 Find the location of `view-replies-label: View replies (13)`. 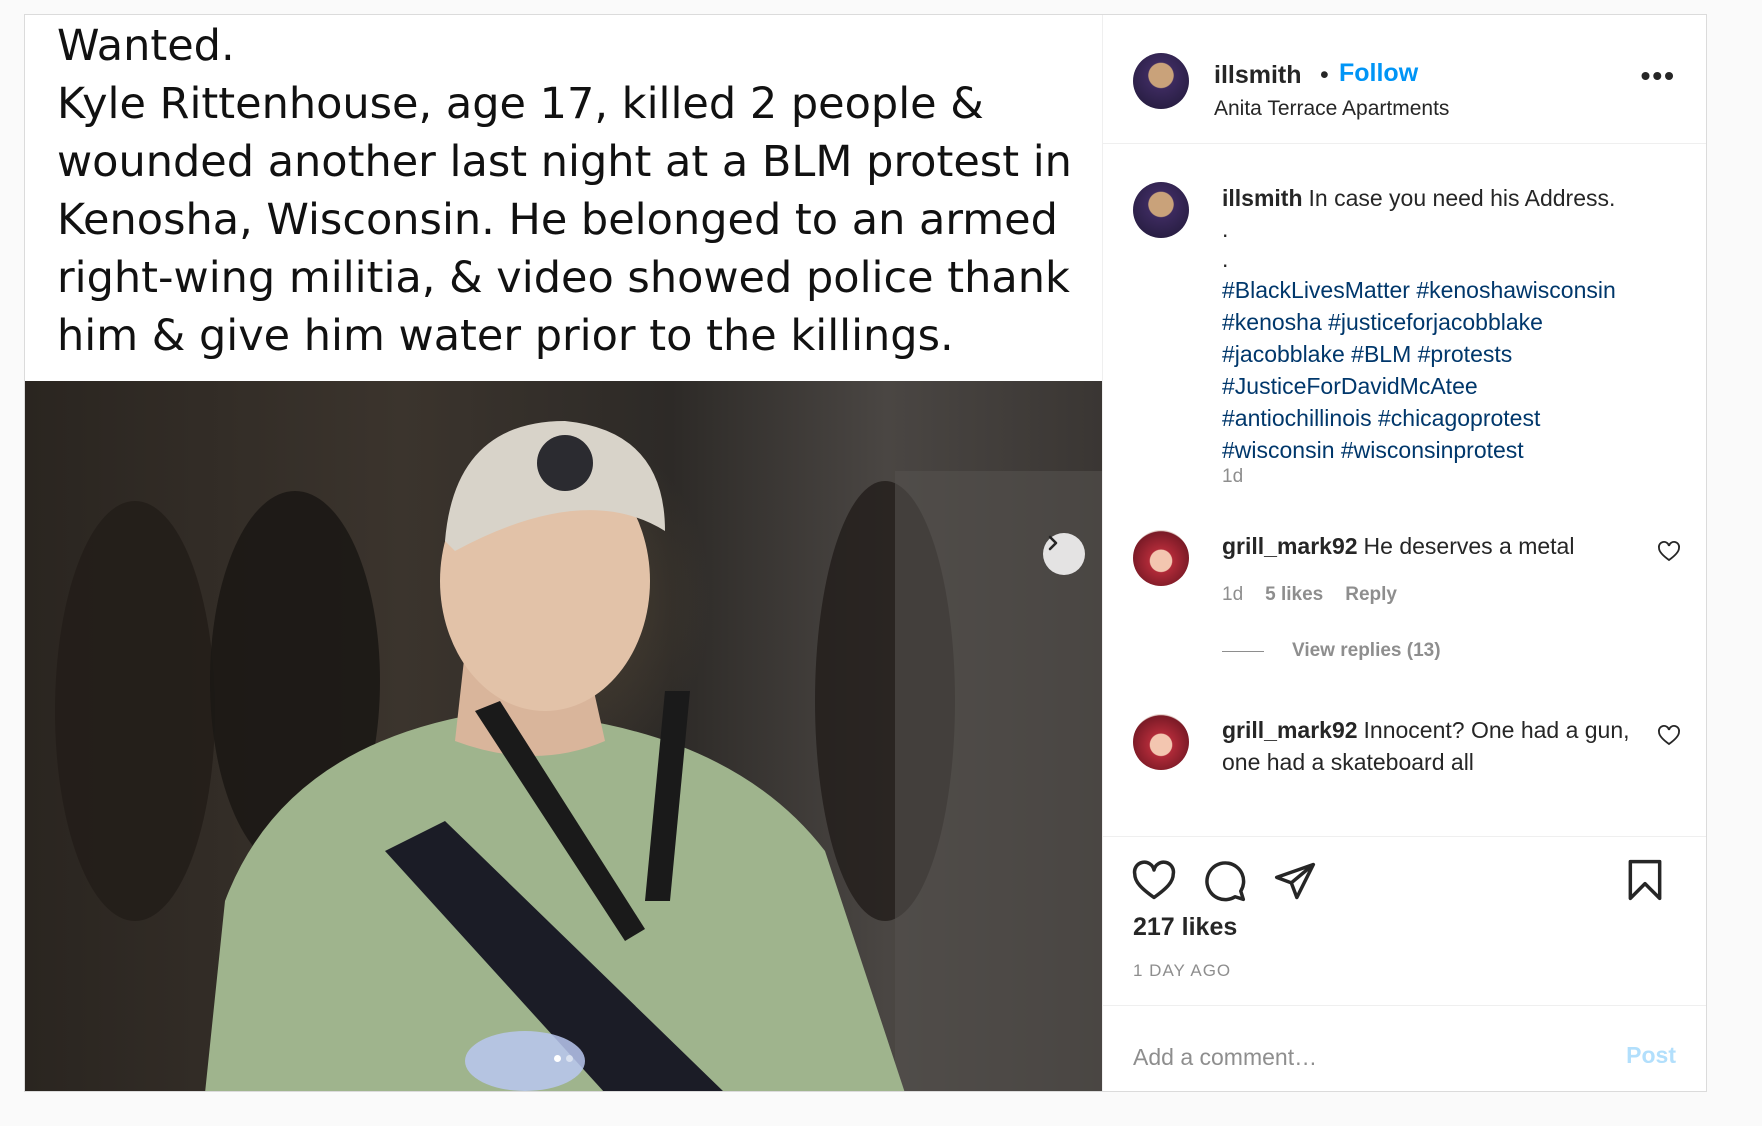

view-replies-label: View replies (13) is located at coordinates (1366, 650).